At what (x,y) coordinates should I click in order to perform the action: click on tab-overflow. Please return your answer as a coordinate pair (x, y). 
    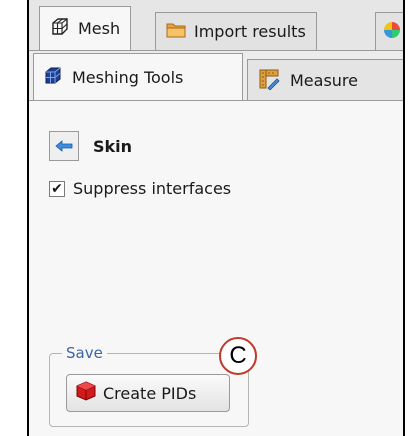
    Looking at the image, I should click on (389, 31).